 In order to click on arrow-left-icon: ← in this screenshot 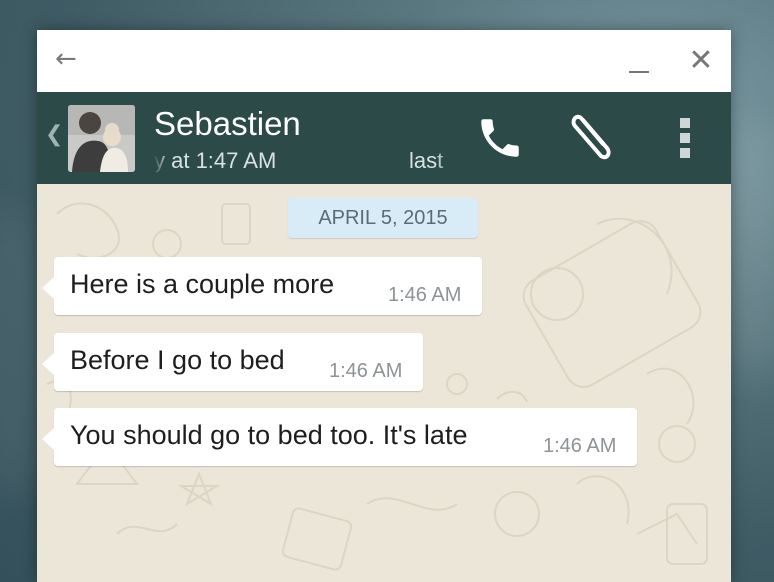, I will do `click(68, 59)`.